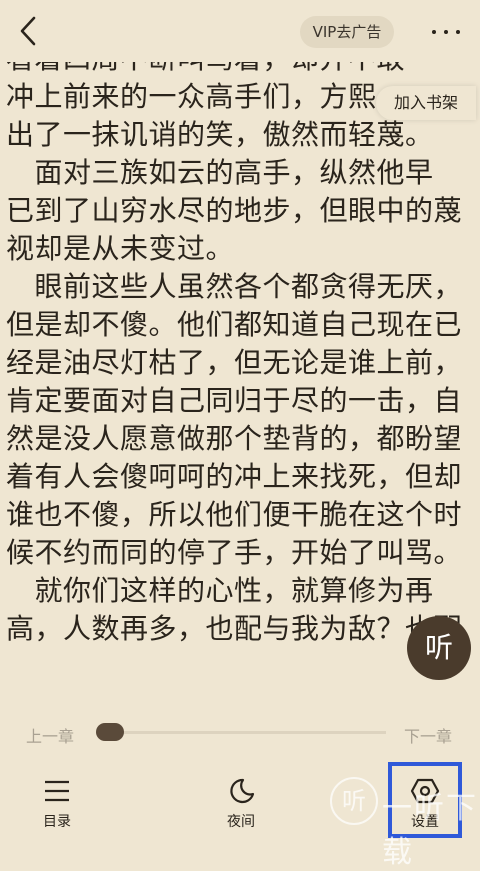 This screenshot has height=871, width=480. I want to click on text-line: 经是油尽灯枯了，但无论是谁上前，, so click(234, 362).